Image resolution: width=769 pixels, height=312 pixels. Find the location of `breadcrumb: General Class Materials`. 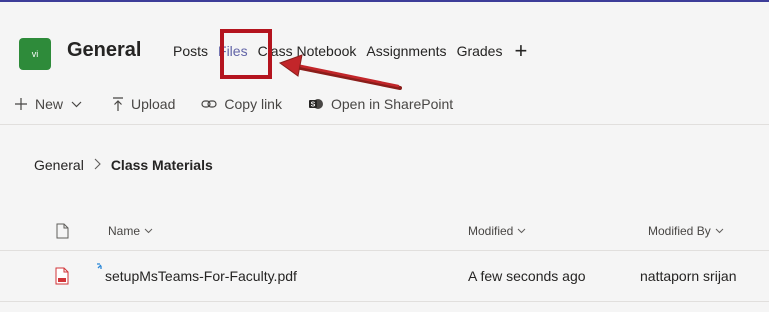

breadcrumb: General Class Materials is located at coordinates (123, 165).